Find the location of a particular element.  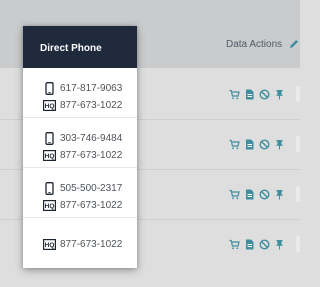

direct-phone-header-label: Direct Phone is located at coordinates (71, 48).